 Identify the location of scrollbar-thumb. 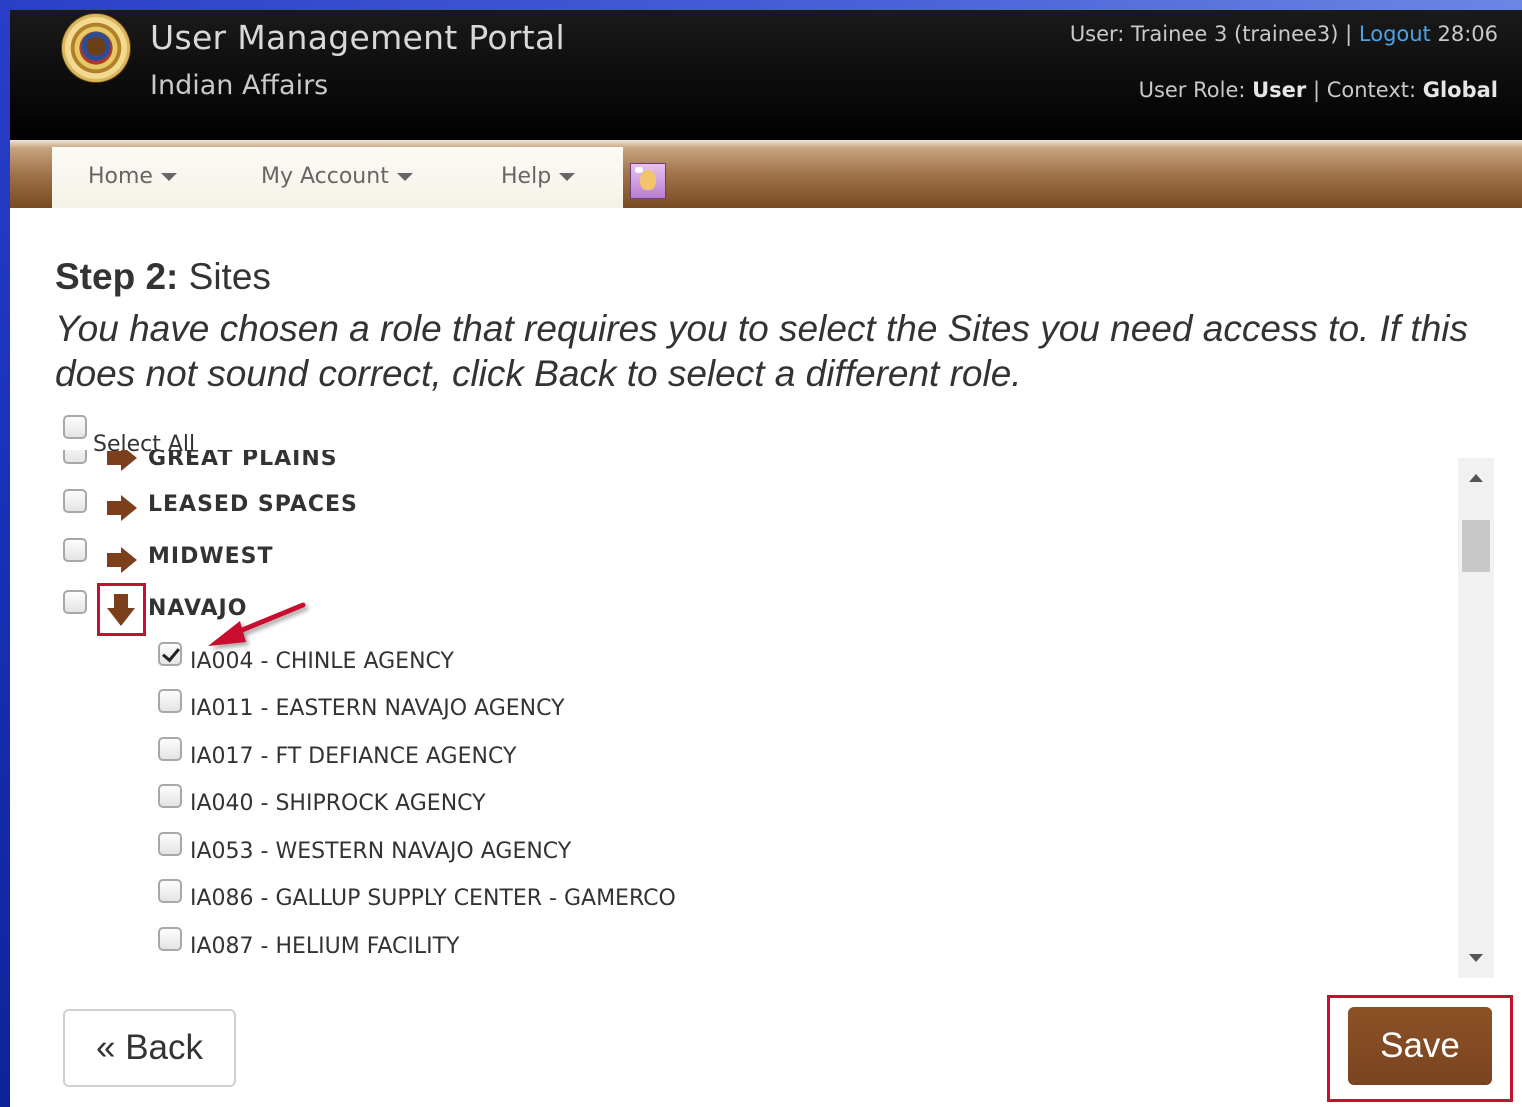
(1476, 546).